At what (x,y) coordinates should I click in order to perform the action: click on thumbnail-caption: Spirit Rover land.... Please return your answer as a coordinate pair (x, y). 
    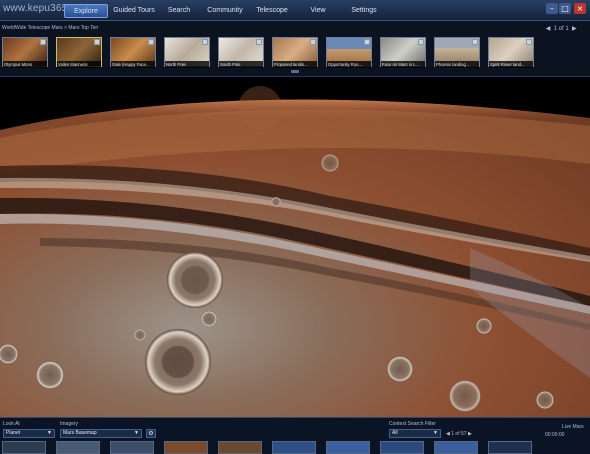
    Looking at the image, I should click on (511, 64).